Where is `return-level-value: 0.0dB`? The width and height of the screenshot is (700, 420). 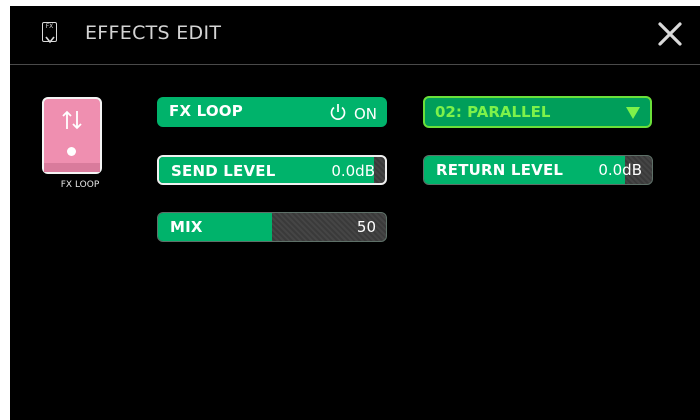 return-level-value: 0.0dB is located at coordinates (620, 170).